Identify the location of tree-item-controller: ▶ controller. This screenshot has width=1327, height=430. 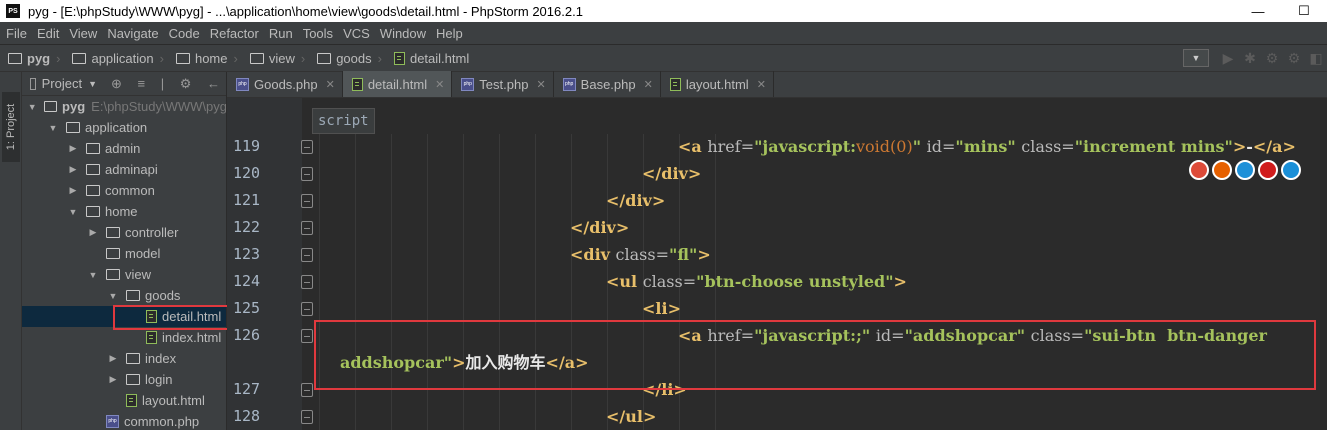
(124, 232).